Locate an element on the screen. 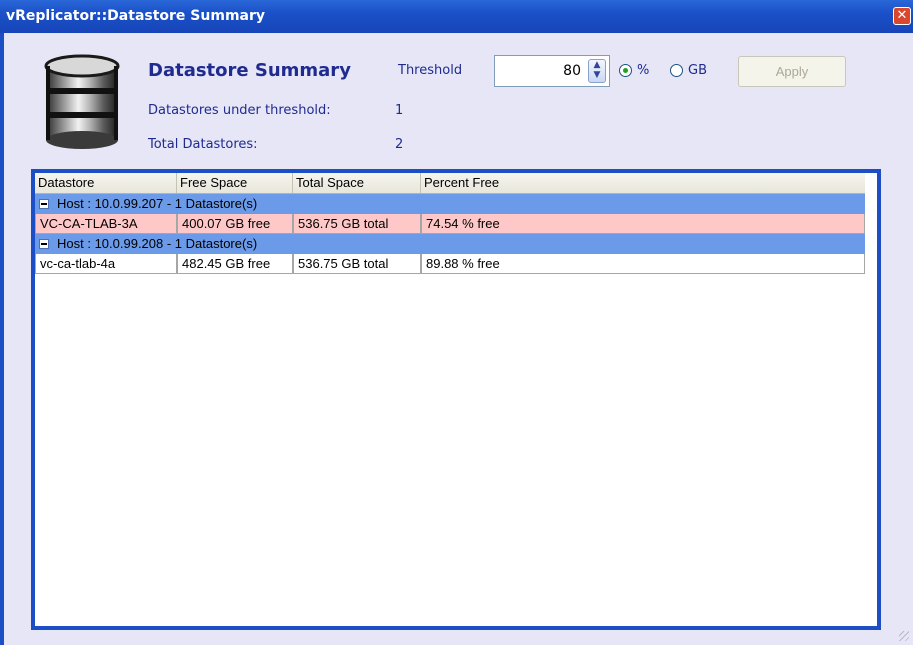 The height and width of the screenshot is (645, 913). column-header-datastore: Datastore is located at coordinates (106, 183).